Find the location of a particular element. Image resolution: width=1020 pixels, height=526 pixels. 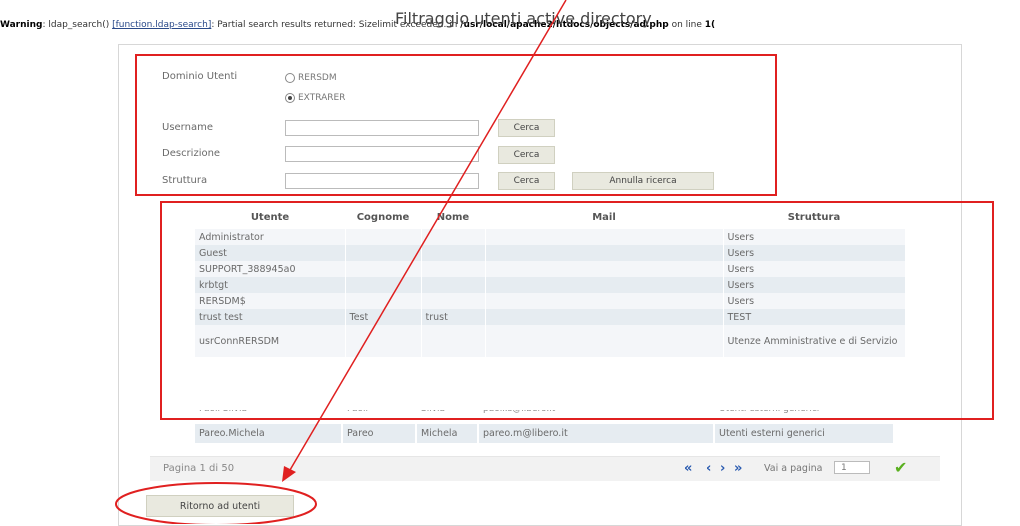

next-page-icon: › is located at coordinates (722, 468).